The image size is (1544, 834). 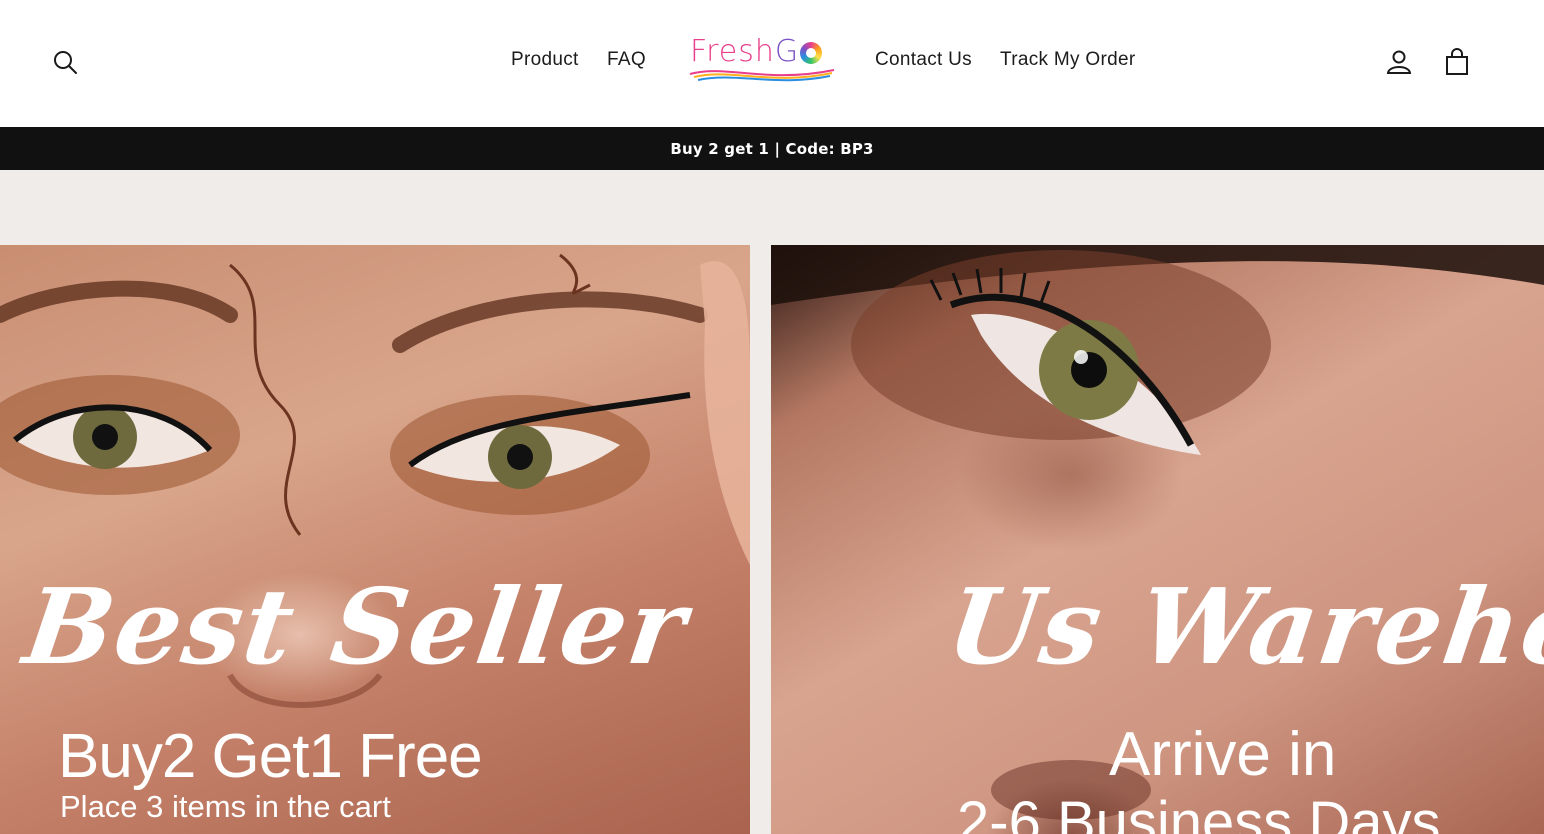 I want to click on nav-track-my-order: Track My Order, so click(x=1067, y=60).